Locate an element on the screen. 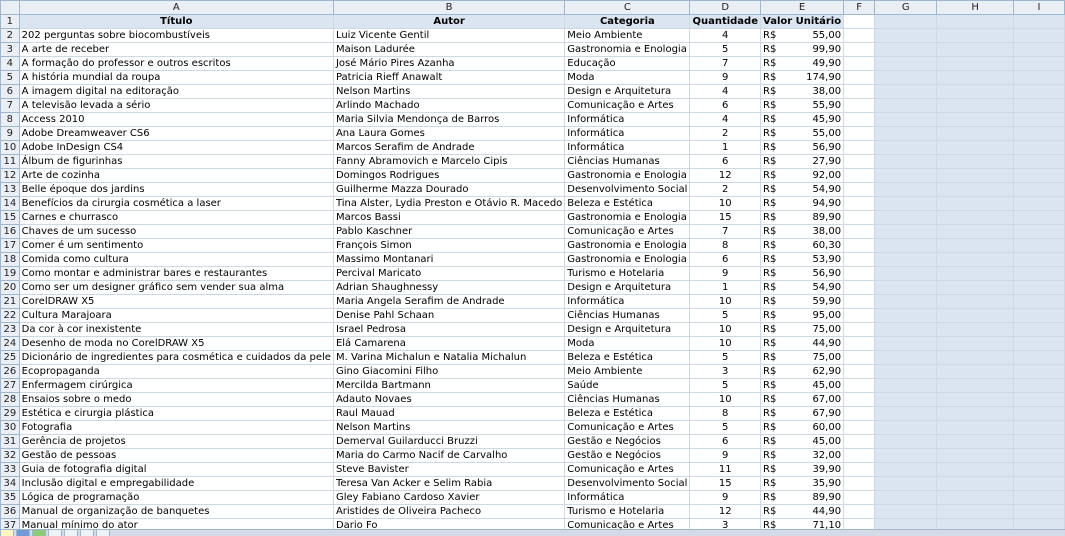  cell-valor: R$ 89,90 is located at coordinates (802, 497).